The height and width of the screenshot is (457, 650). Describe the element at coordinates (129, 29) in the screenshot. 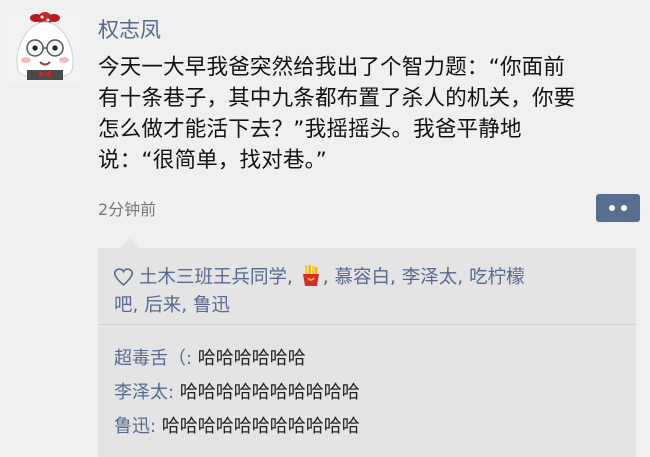

I see `author-name: 权志凤` at that location.